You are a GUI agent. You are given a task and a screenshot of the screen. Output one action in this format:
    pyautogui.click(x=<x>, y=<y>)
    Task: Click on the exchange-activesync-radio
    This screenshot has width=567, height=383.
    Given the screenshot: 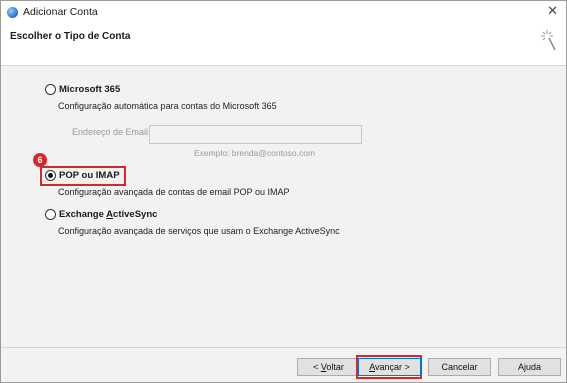 What is the action you would take?
    pyautogui.click(x=50, y=214)
    